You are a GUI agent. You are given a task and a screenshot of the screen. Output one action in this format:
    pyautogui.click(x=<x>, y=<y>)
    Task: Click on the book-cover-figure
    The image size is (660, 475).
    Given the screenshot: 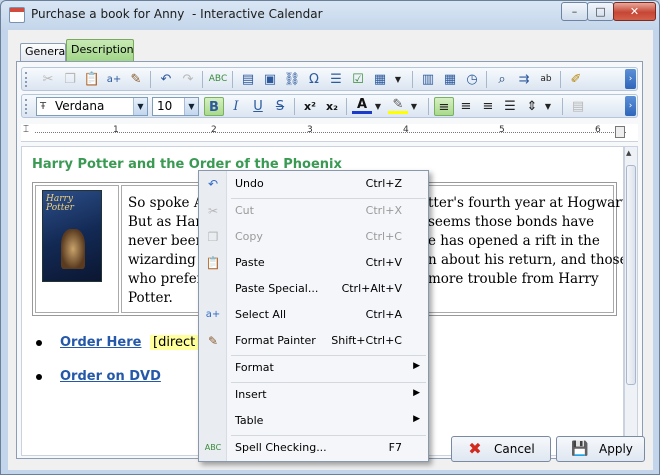 What is the action you would take?
    pyautogui.click(x=73, y=249)
    